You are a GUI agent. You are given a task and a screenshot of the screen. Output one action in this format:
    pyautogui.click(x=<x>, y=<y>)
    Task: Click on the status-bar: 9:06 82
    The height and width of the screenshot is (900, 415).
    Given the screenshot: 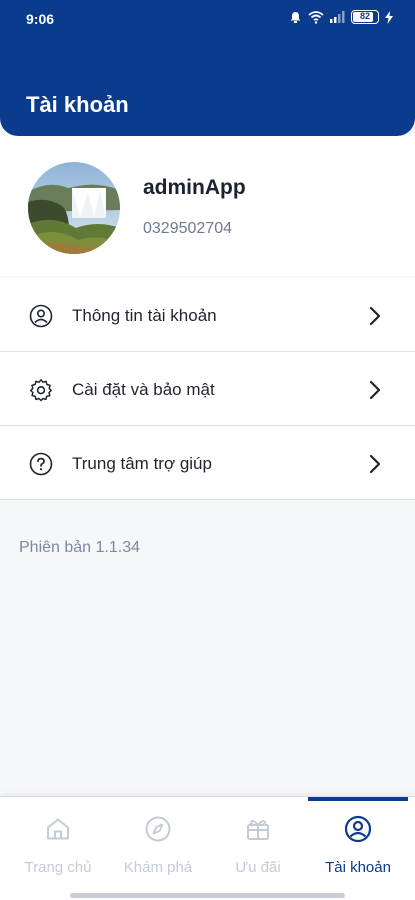 What is the action you would take?
    pyautogui.click(x=207, y=18)
    